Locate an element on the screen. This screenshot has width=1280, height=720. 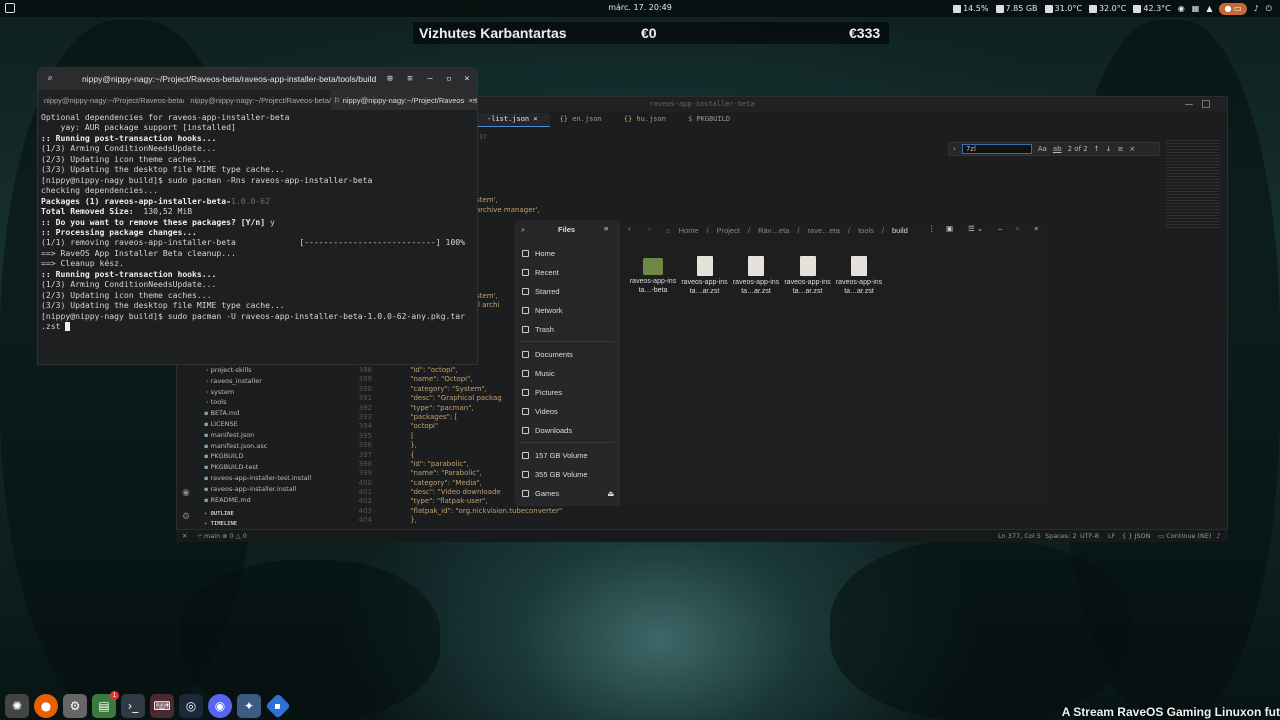
explorer-item: ▪ raveos-app-installer-test.install is located at coordinates (271, 479).